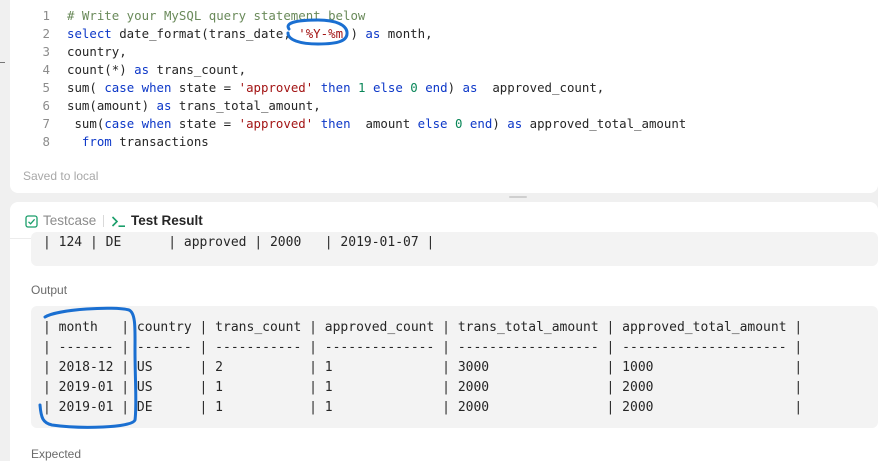 This screenshot has width=878, height=461. Describe the element at coordinates (46, 105) in the screenshot. I see `line-number: 6` at that location.